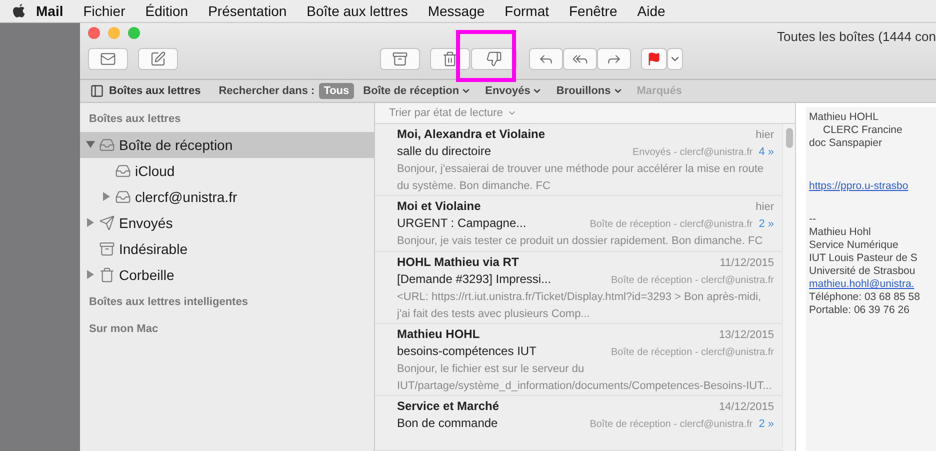 The width and height of the screenshot is (936, 451). Describe the element at coordinates (813, 219) in the screenshot. I see `signature-line: --` at that location.